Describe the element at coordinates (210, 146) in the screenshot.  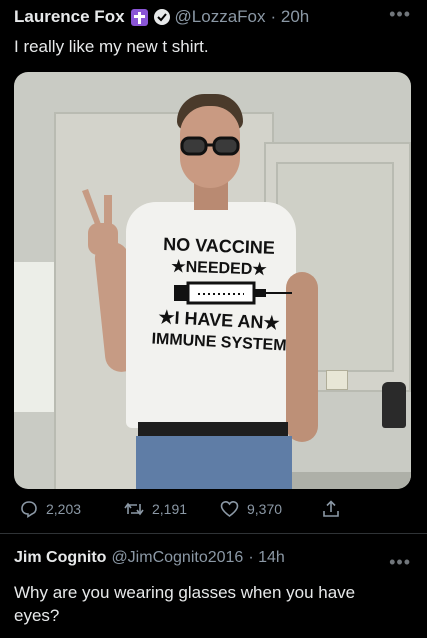
I see `glasses-icon` at that location.